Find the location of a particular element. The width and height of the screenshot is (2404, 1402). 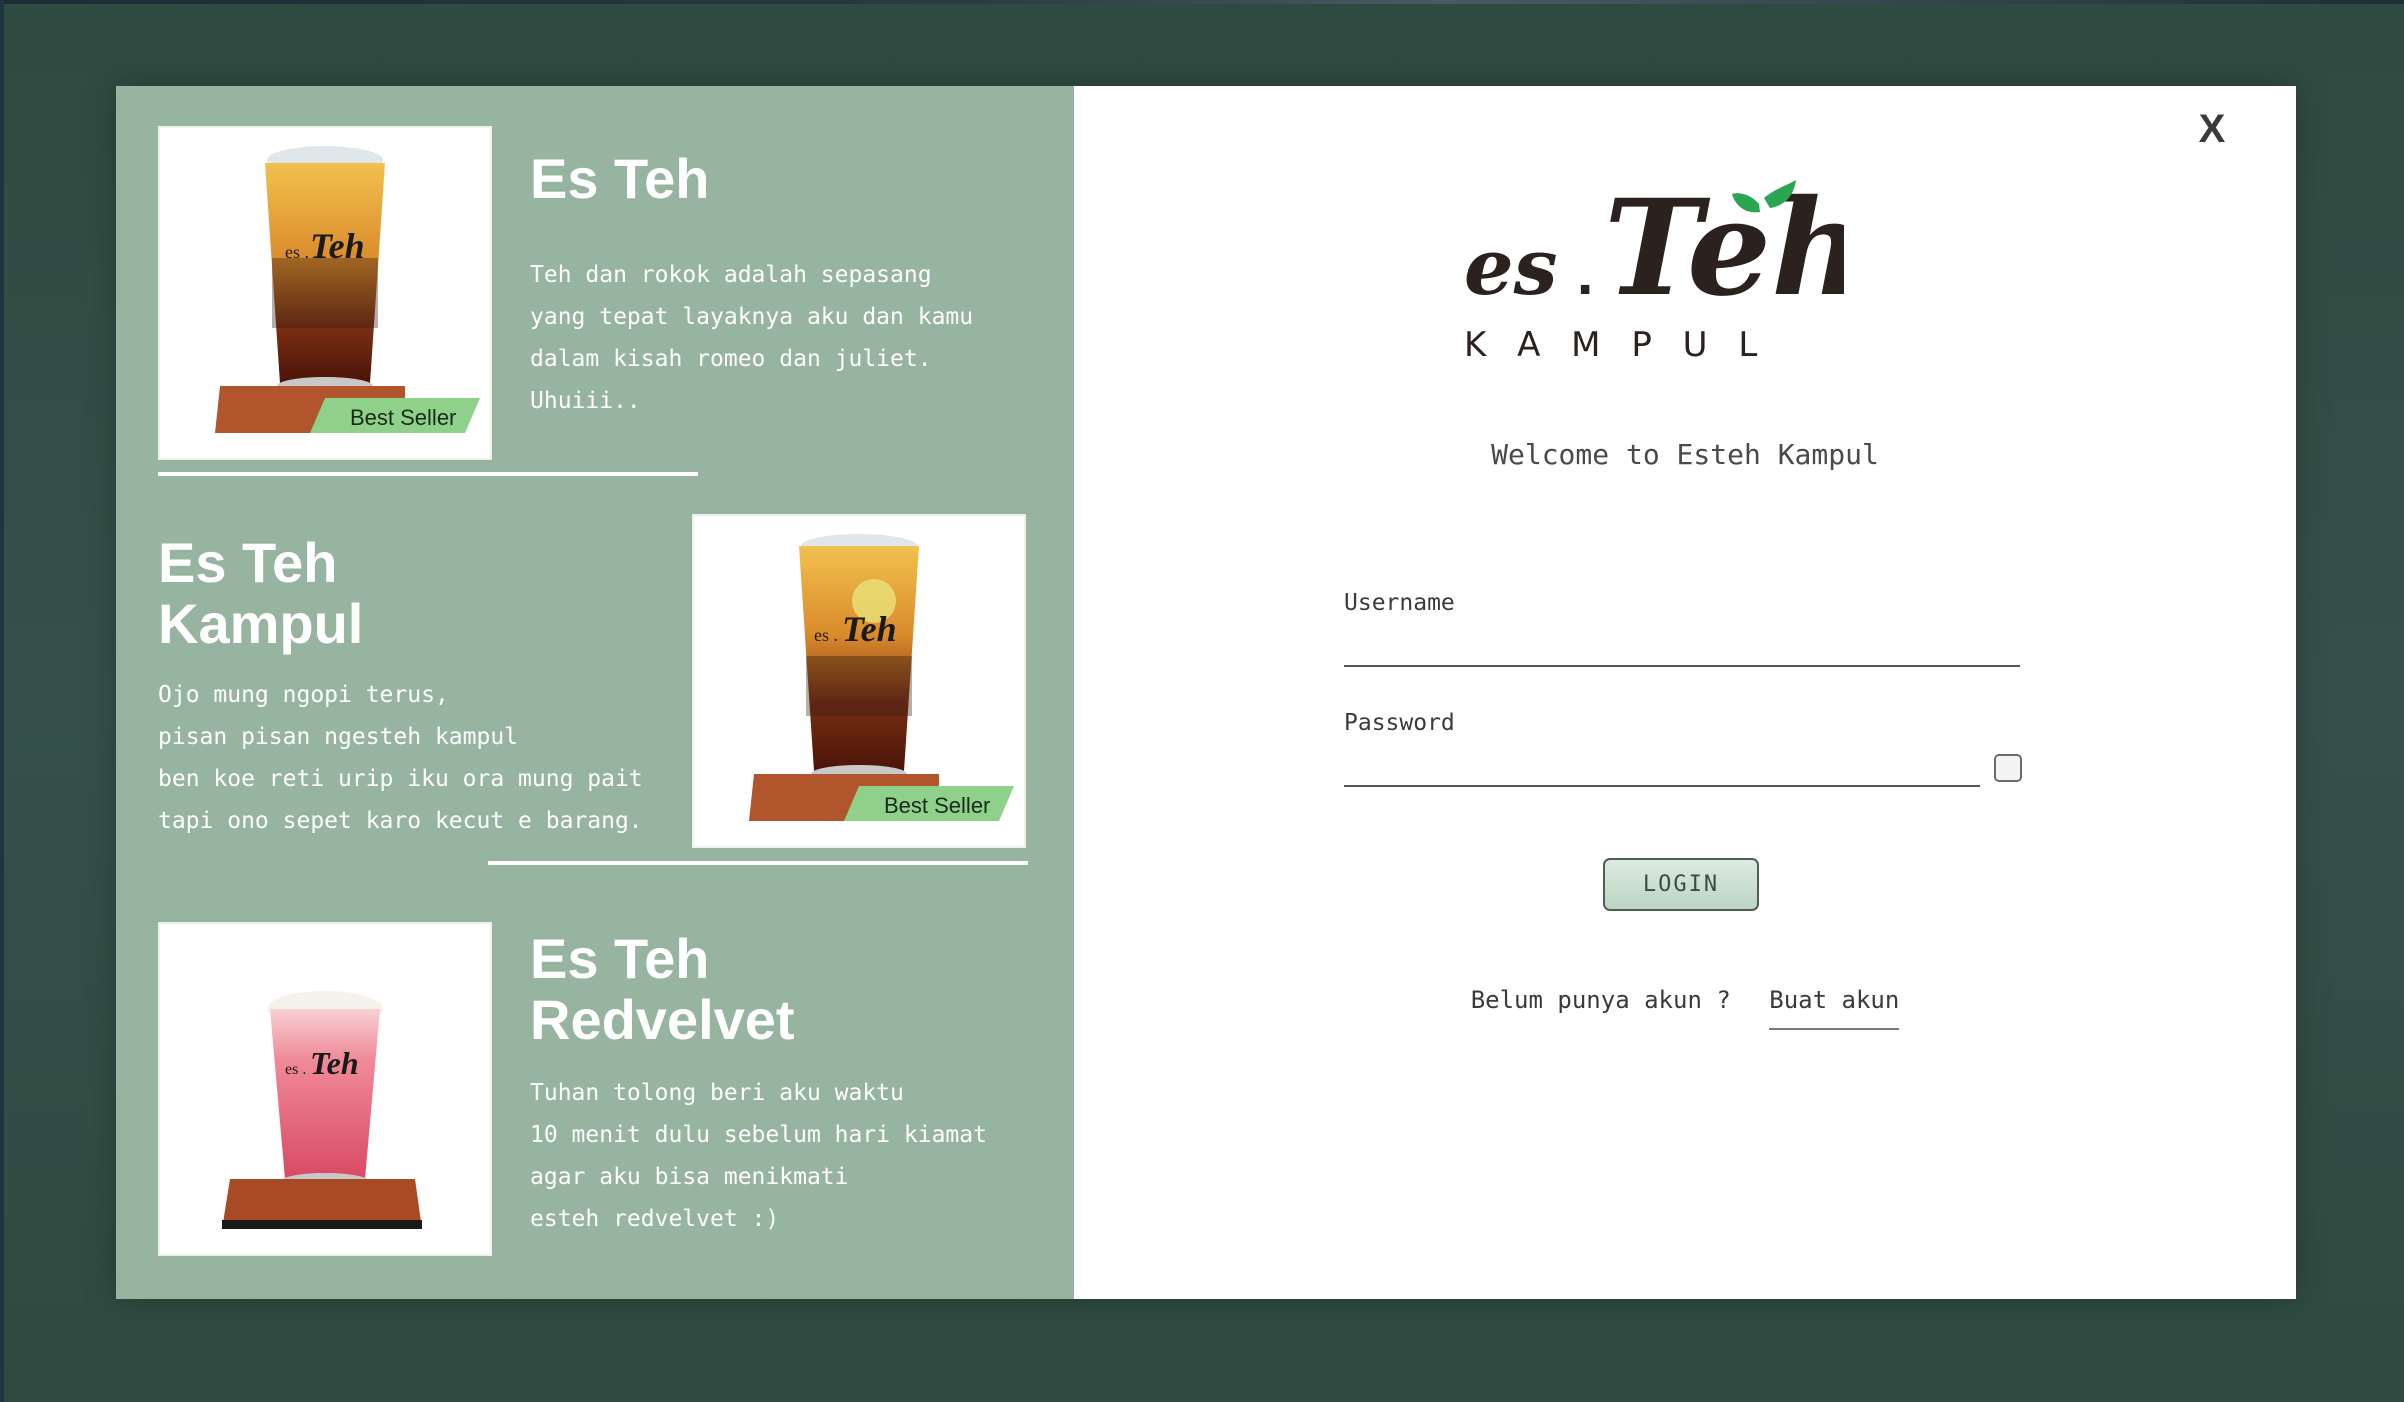

product-title-es-teh-redvelvet: Es Teh Redvelvet is located at coordinates (662, 989).